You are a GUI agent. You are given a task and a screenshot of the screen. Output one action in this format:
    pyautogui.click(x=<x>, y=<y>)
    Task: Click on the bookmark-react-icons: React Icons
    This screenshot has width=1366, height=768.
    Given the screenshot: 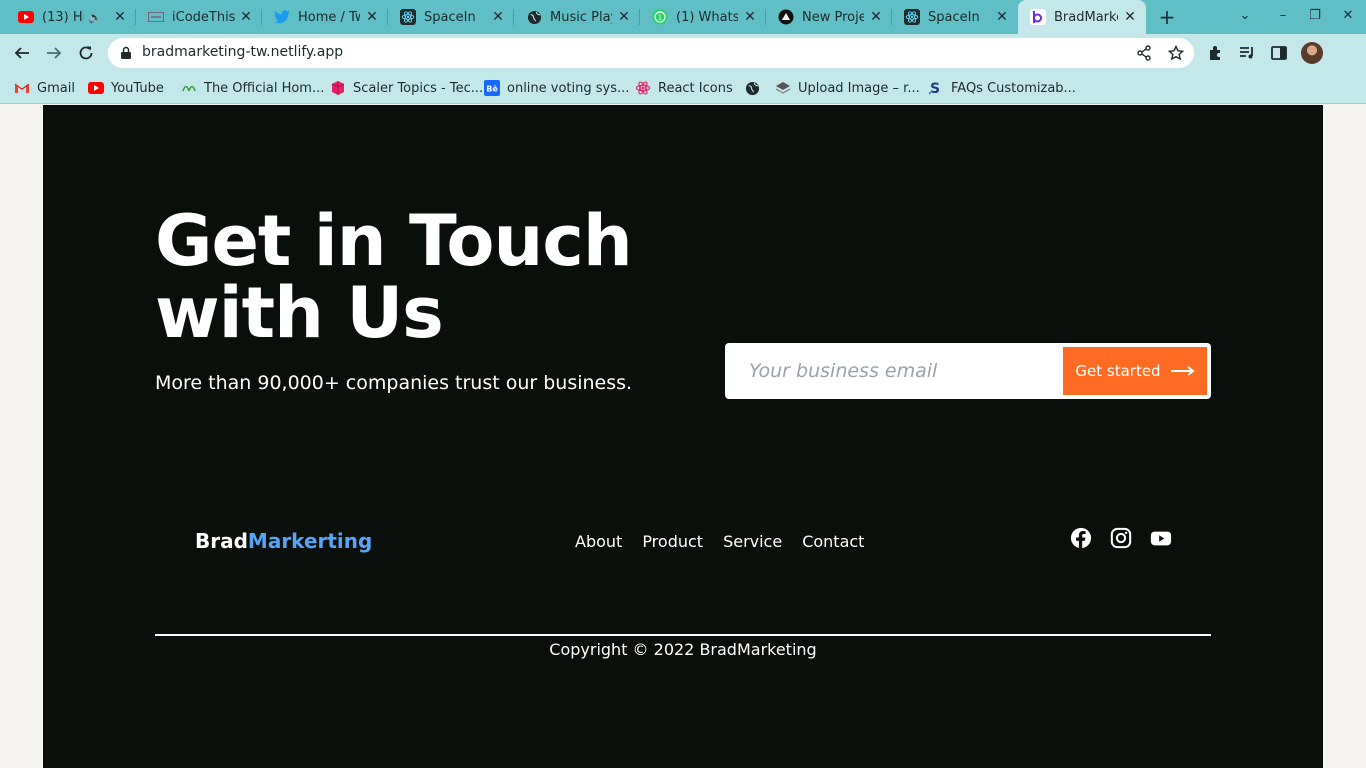 What is the action you would take?
    pyautogui.click(x=684, y=88)
    